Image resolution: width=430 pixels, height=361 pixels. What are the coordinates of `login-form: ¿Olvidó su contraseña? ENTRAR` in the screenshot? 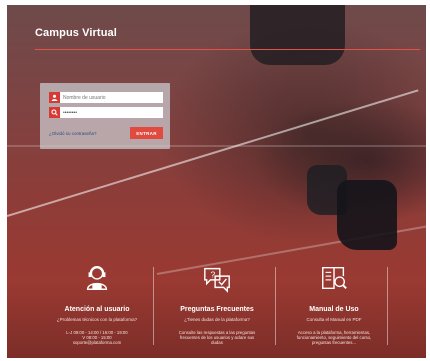 It's located at (105, 116).